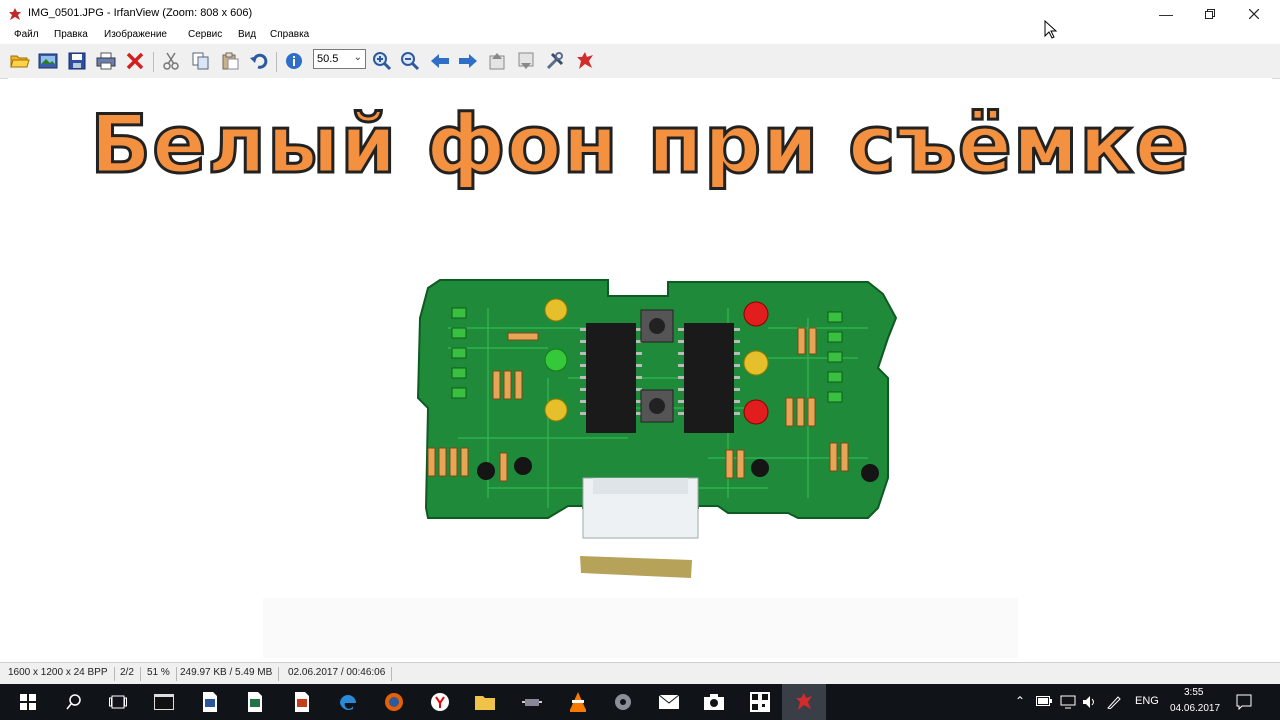  I want to click on last-page-button, so click(526, 61).